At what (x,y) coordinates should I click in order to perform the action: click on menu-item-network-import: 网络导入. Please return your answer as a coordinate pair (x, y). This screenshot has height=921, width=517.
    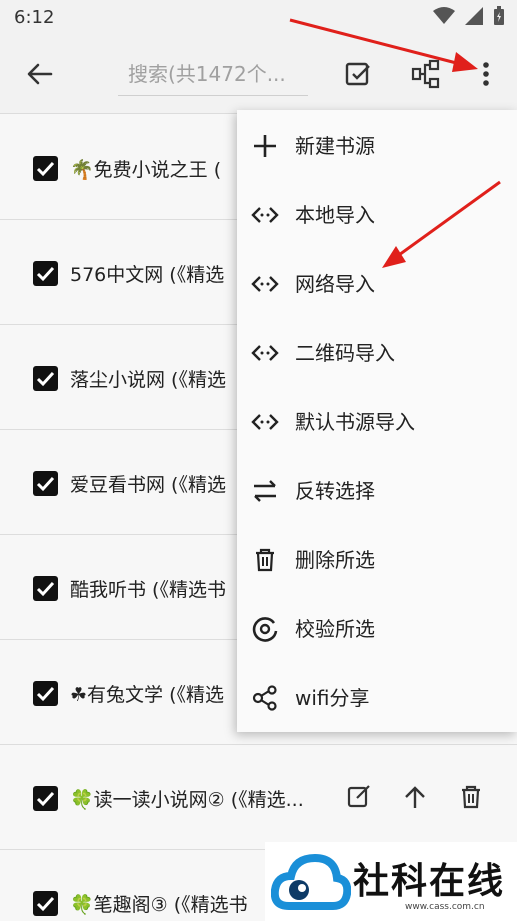
    Looking at the image, I should click on (377, 282).